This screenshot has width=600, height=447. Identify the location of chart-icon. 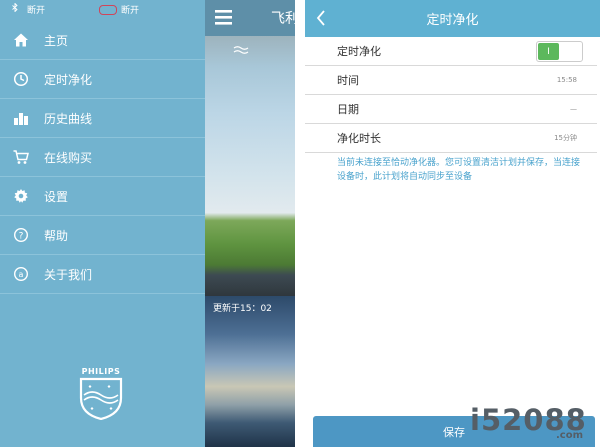
(21, 118).